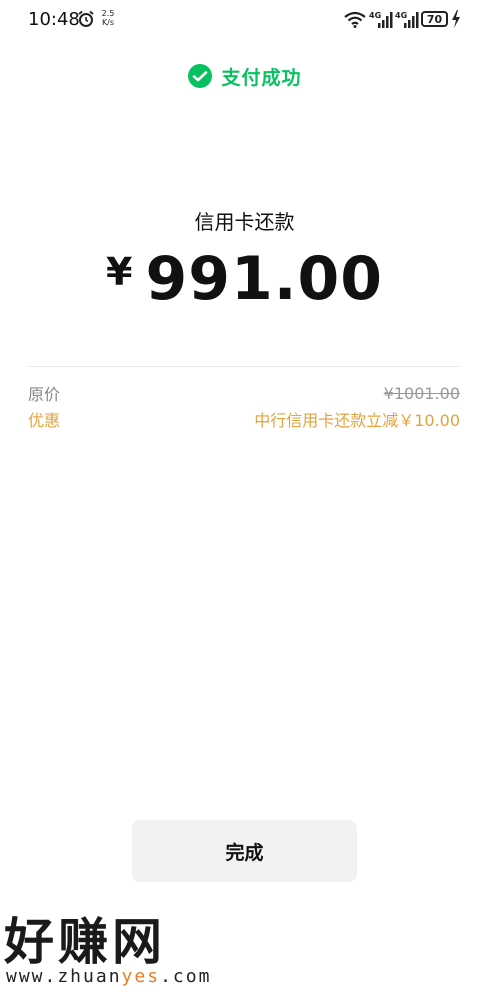 This screenshot has height=1000, width=489. What do you see at coordinates (120, 272) in the screenshot?
I see `currency-symbol: ¥` at bounding box center [120, 272].